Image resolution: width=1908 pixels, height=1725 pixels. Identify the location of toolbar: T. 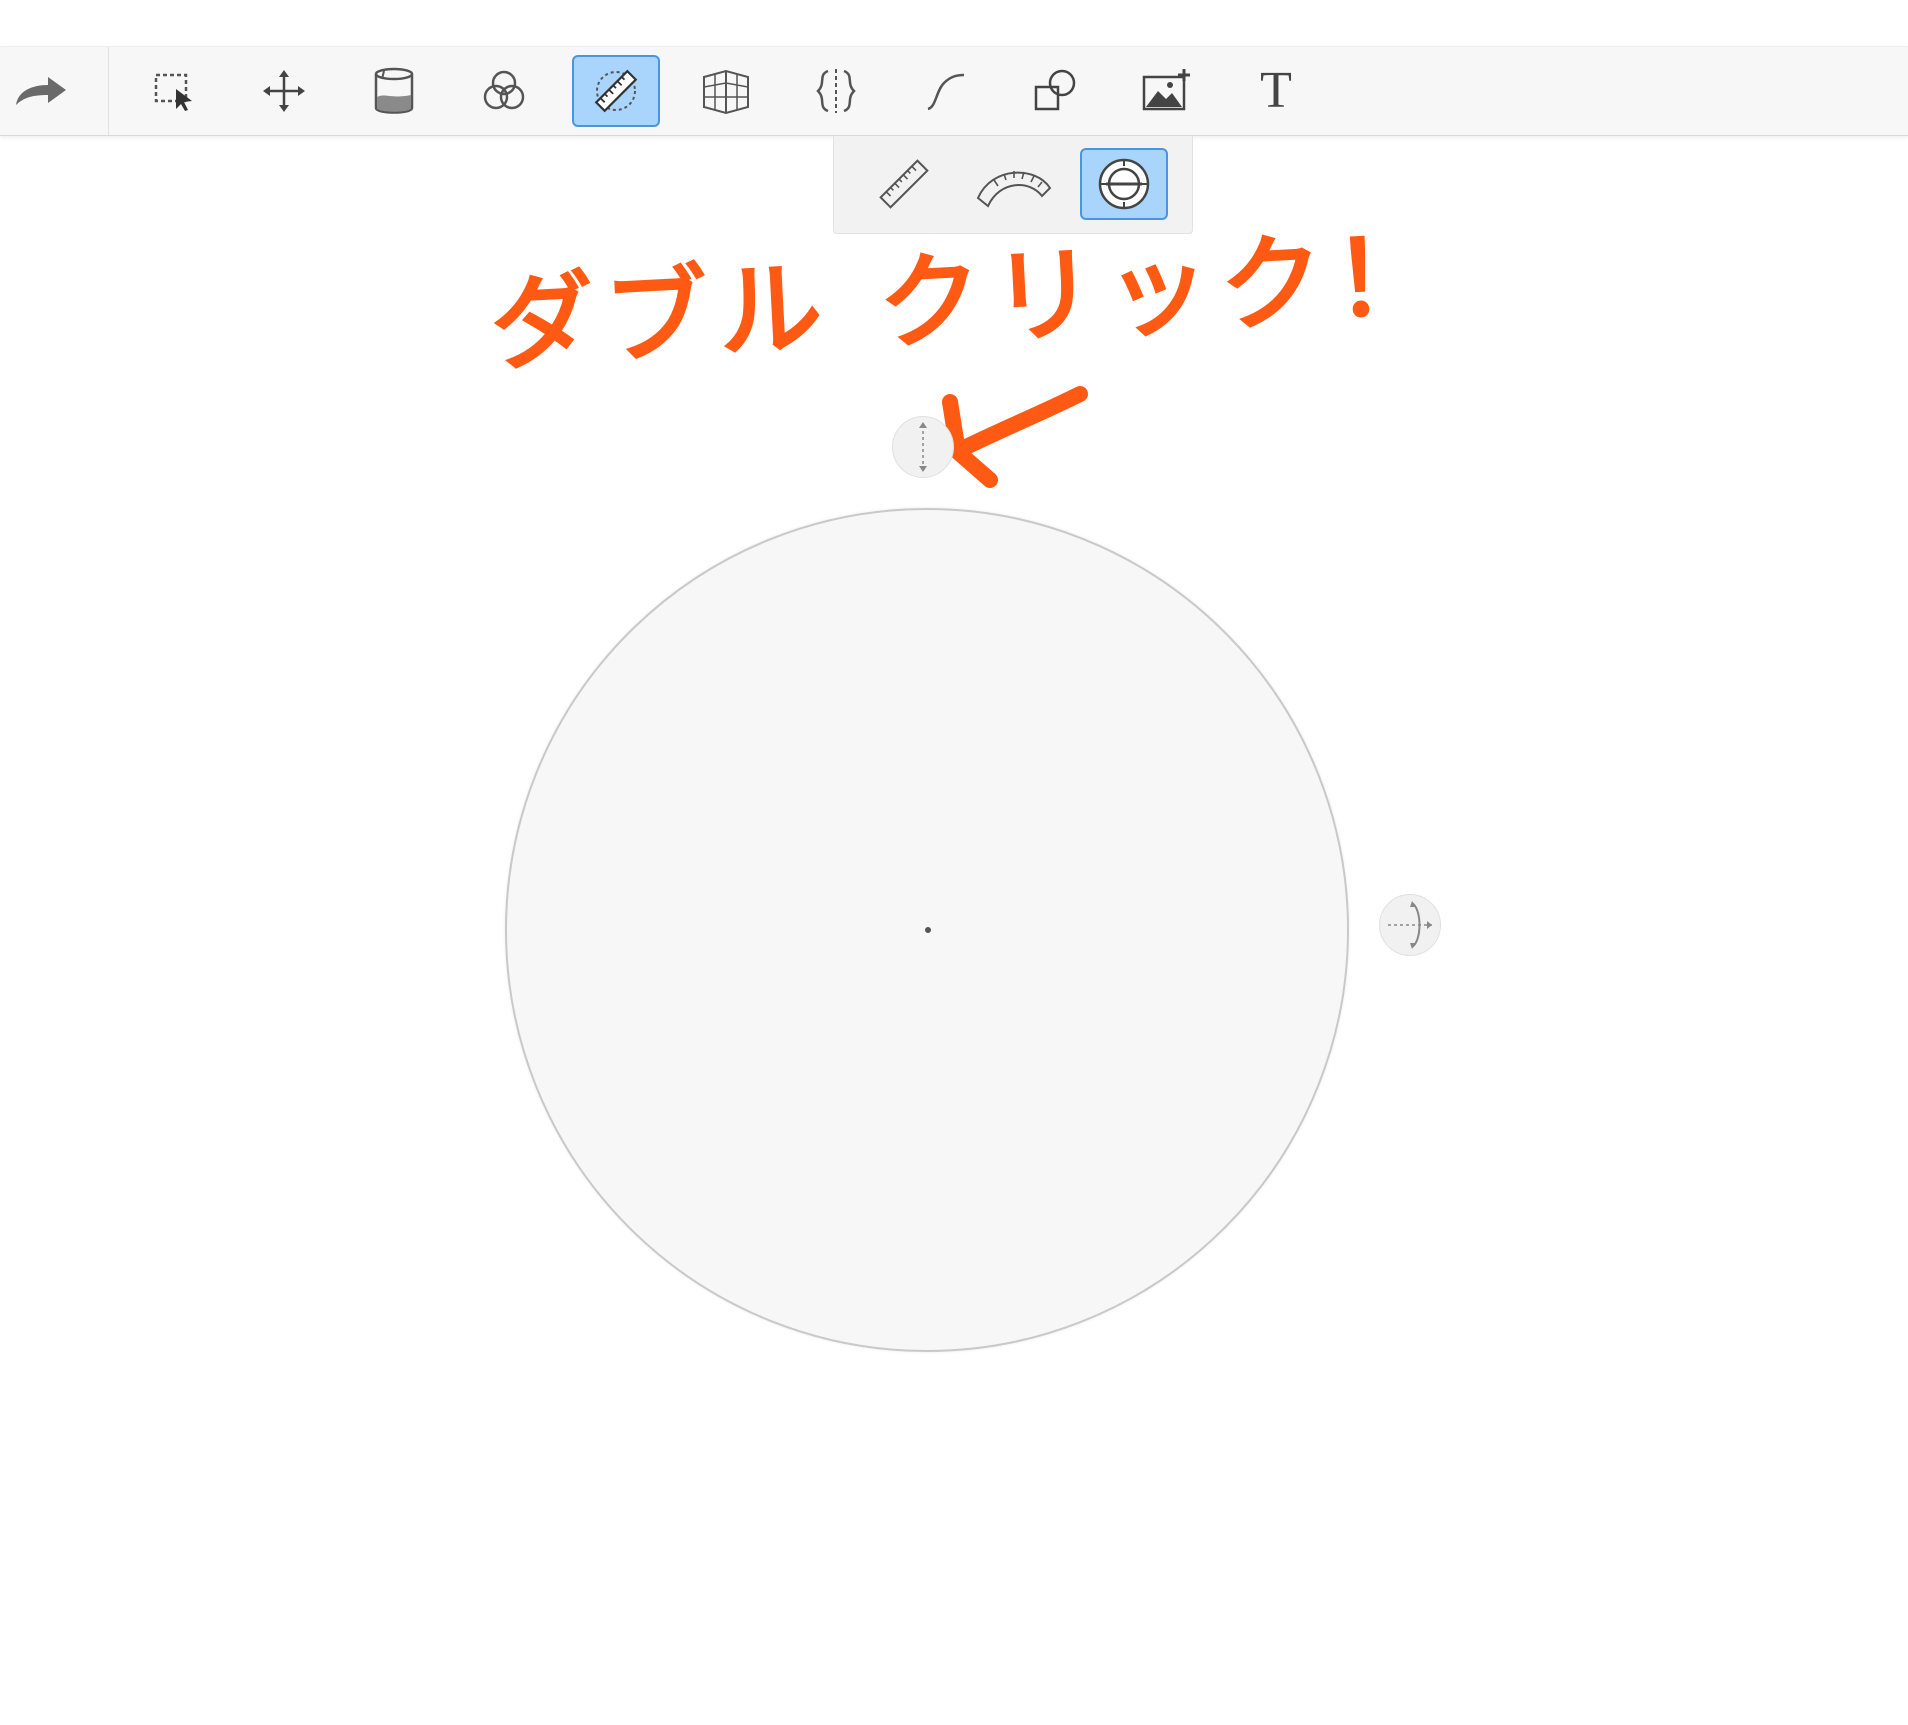
(954, 91).